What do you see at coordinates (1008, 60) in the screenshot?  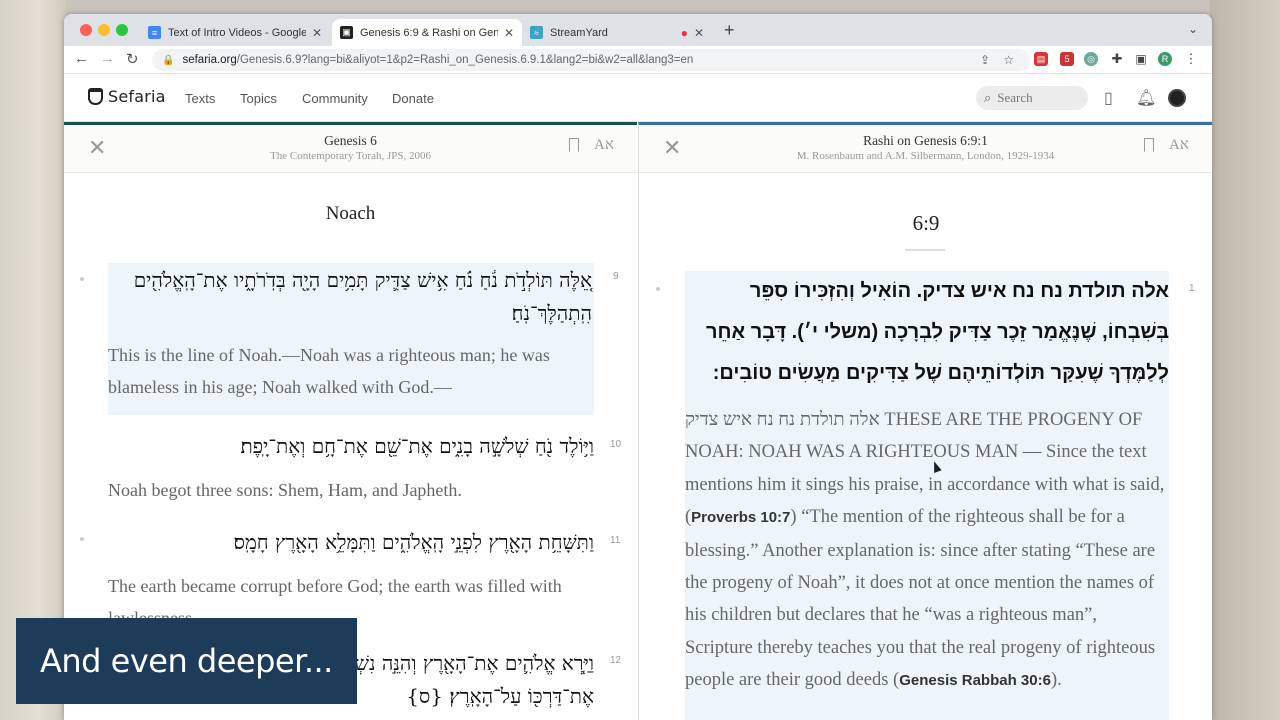 I see `bookmark-star-icon: ☆` at bounding box center [1008, 60].